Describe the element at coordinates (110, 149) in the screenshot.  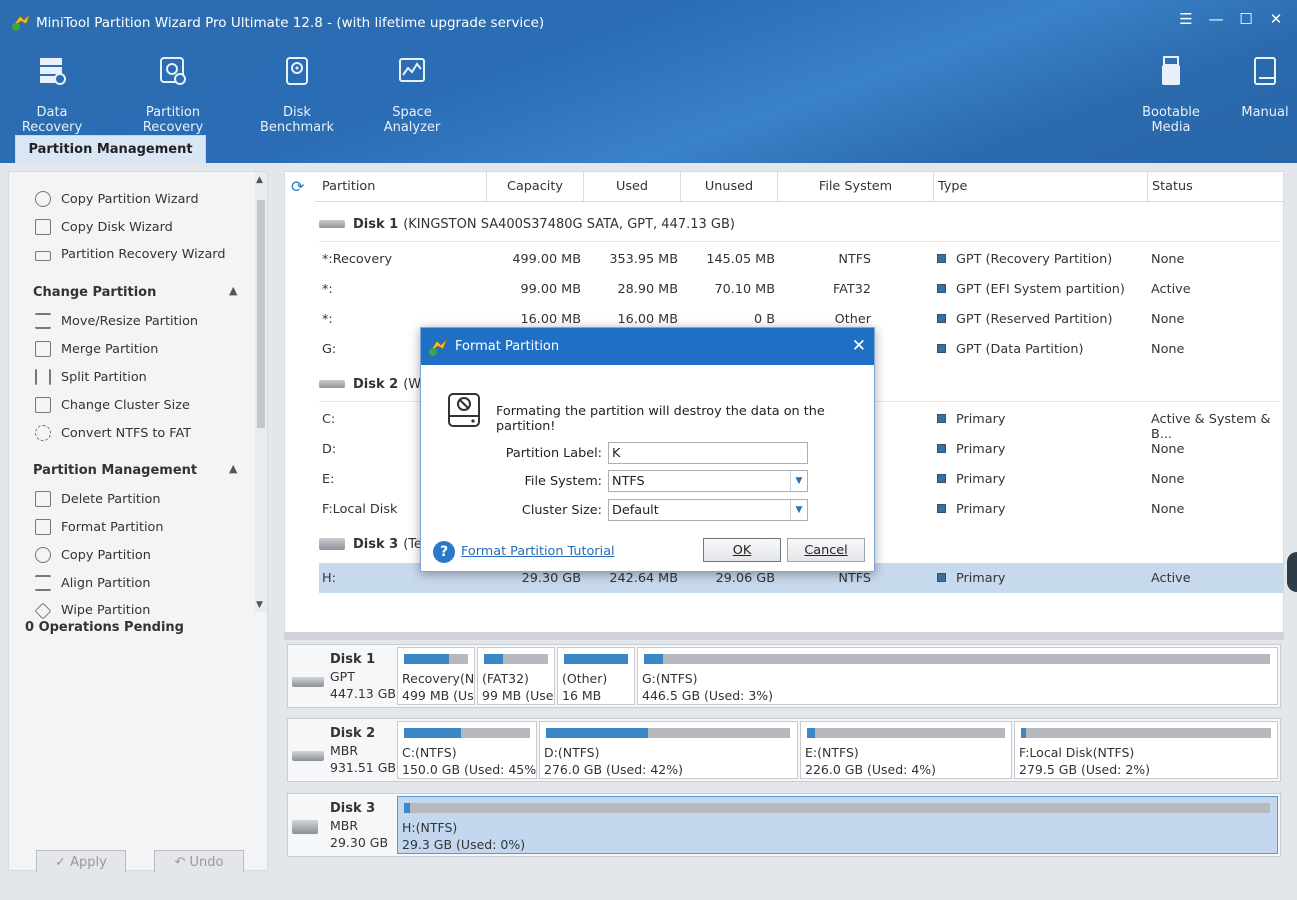
I see `tab-partition-management: Partition Management` at that location.